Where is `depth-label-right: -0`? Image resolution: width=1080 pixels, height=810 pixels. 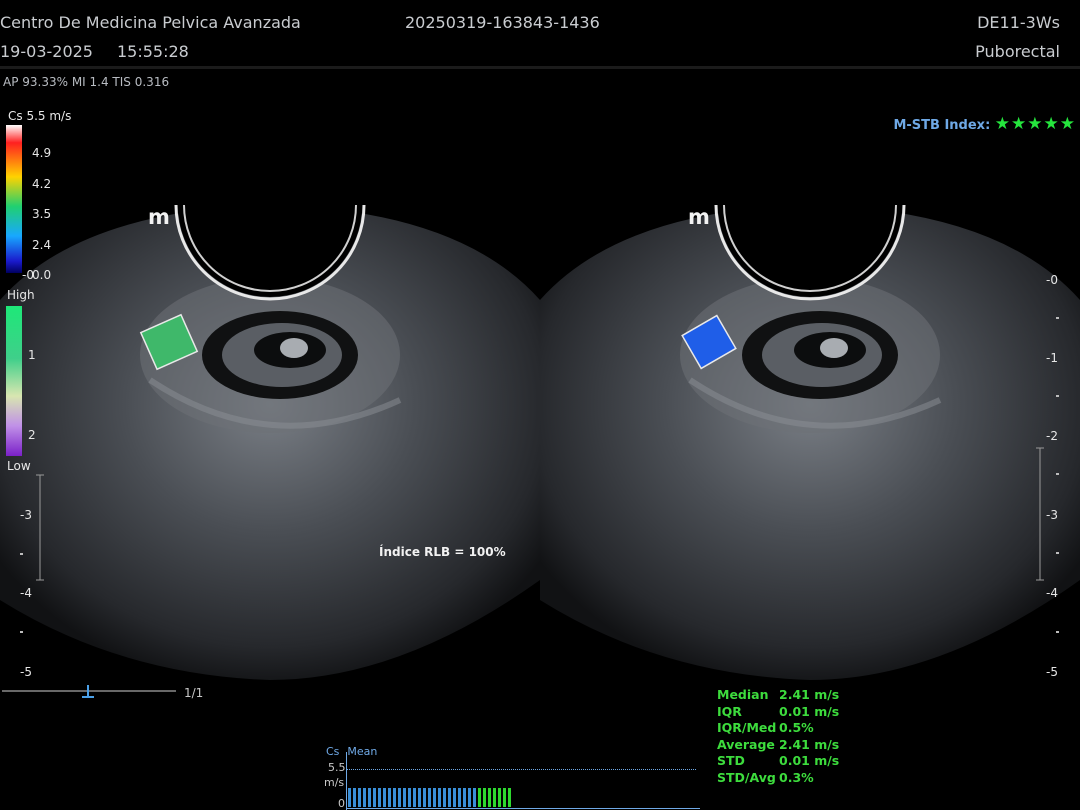
depth-label-right: -0 is located at coordinates (1052, 280).